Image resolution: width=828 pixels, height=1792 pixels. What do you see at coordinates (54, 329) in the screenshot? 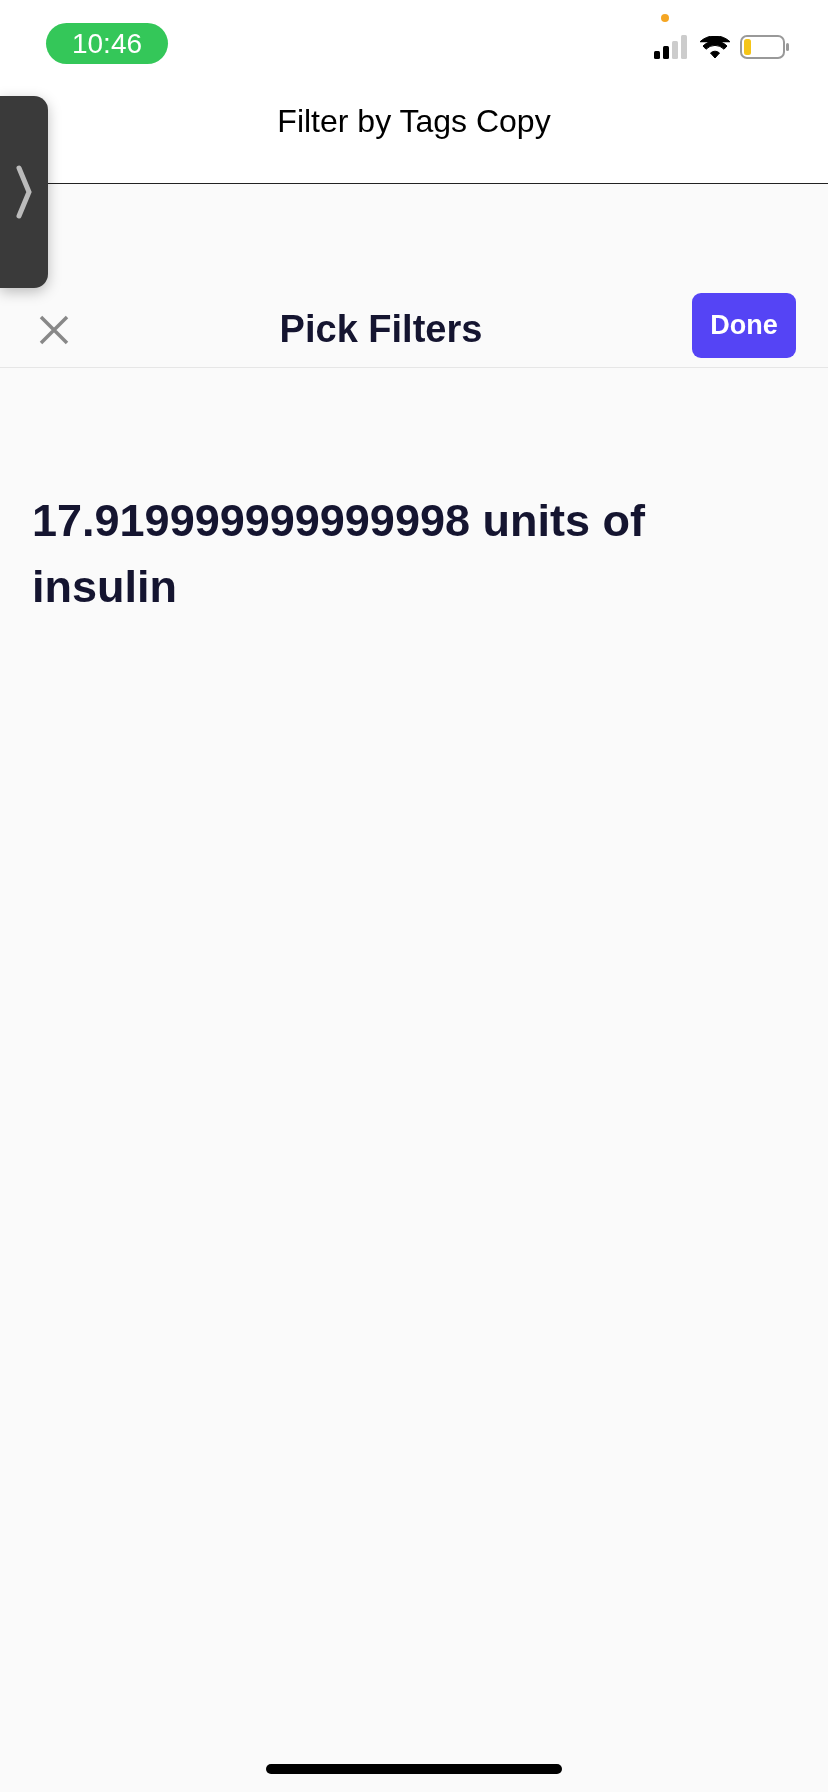
I see `close-icon` at bounding box center [54, 329].